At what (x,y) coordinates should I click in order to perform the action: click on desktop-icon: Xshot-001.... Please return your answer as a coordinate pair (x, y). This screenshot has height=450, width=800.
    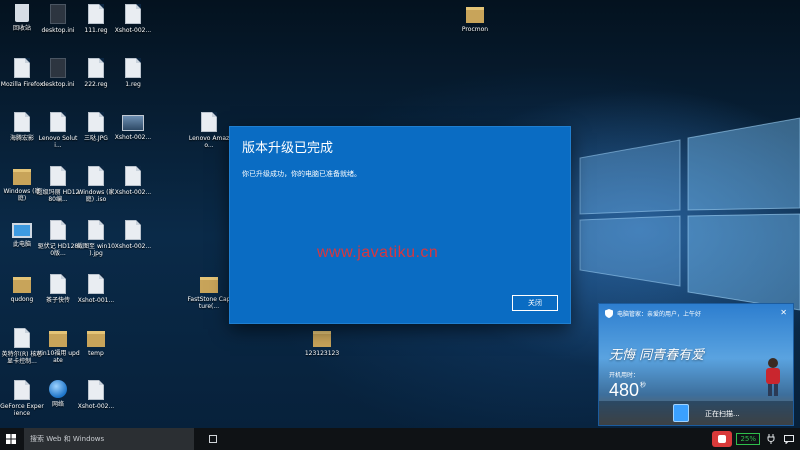
    Looking at the image, I should click on (96, 299).